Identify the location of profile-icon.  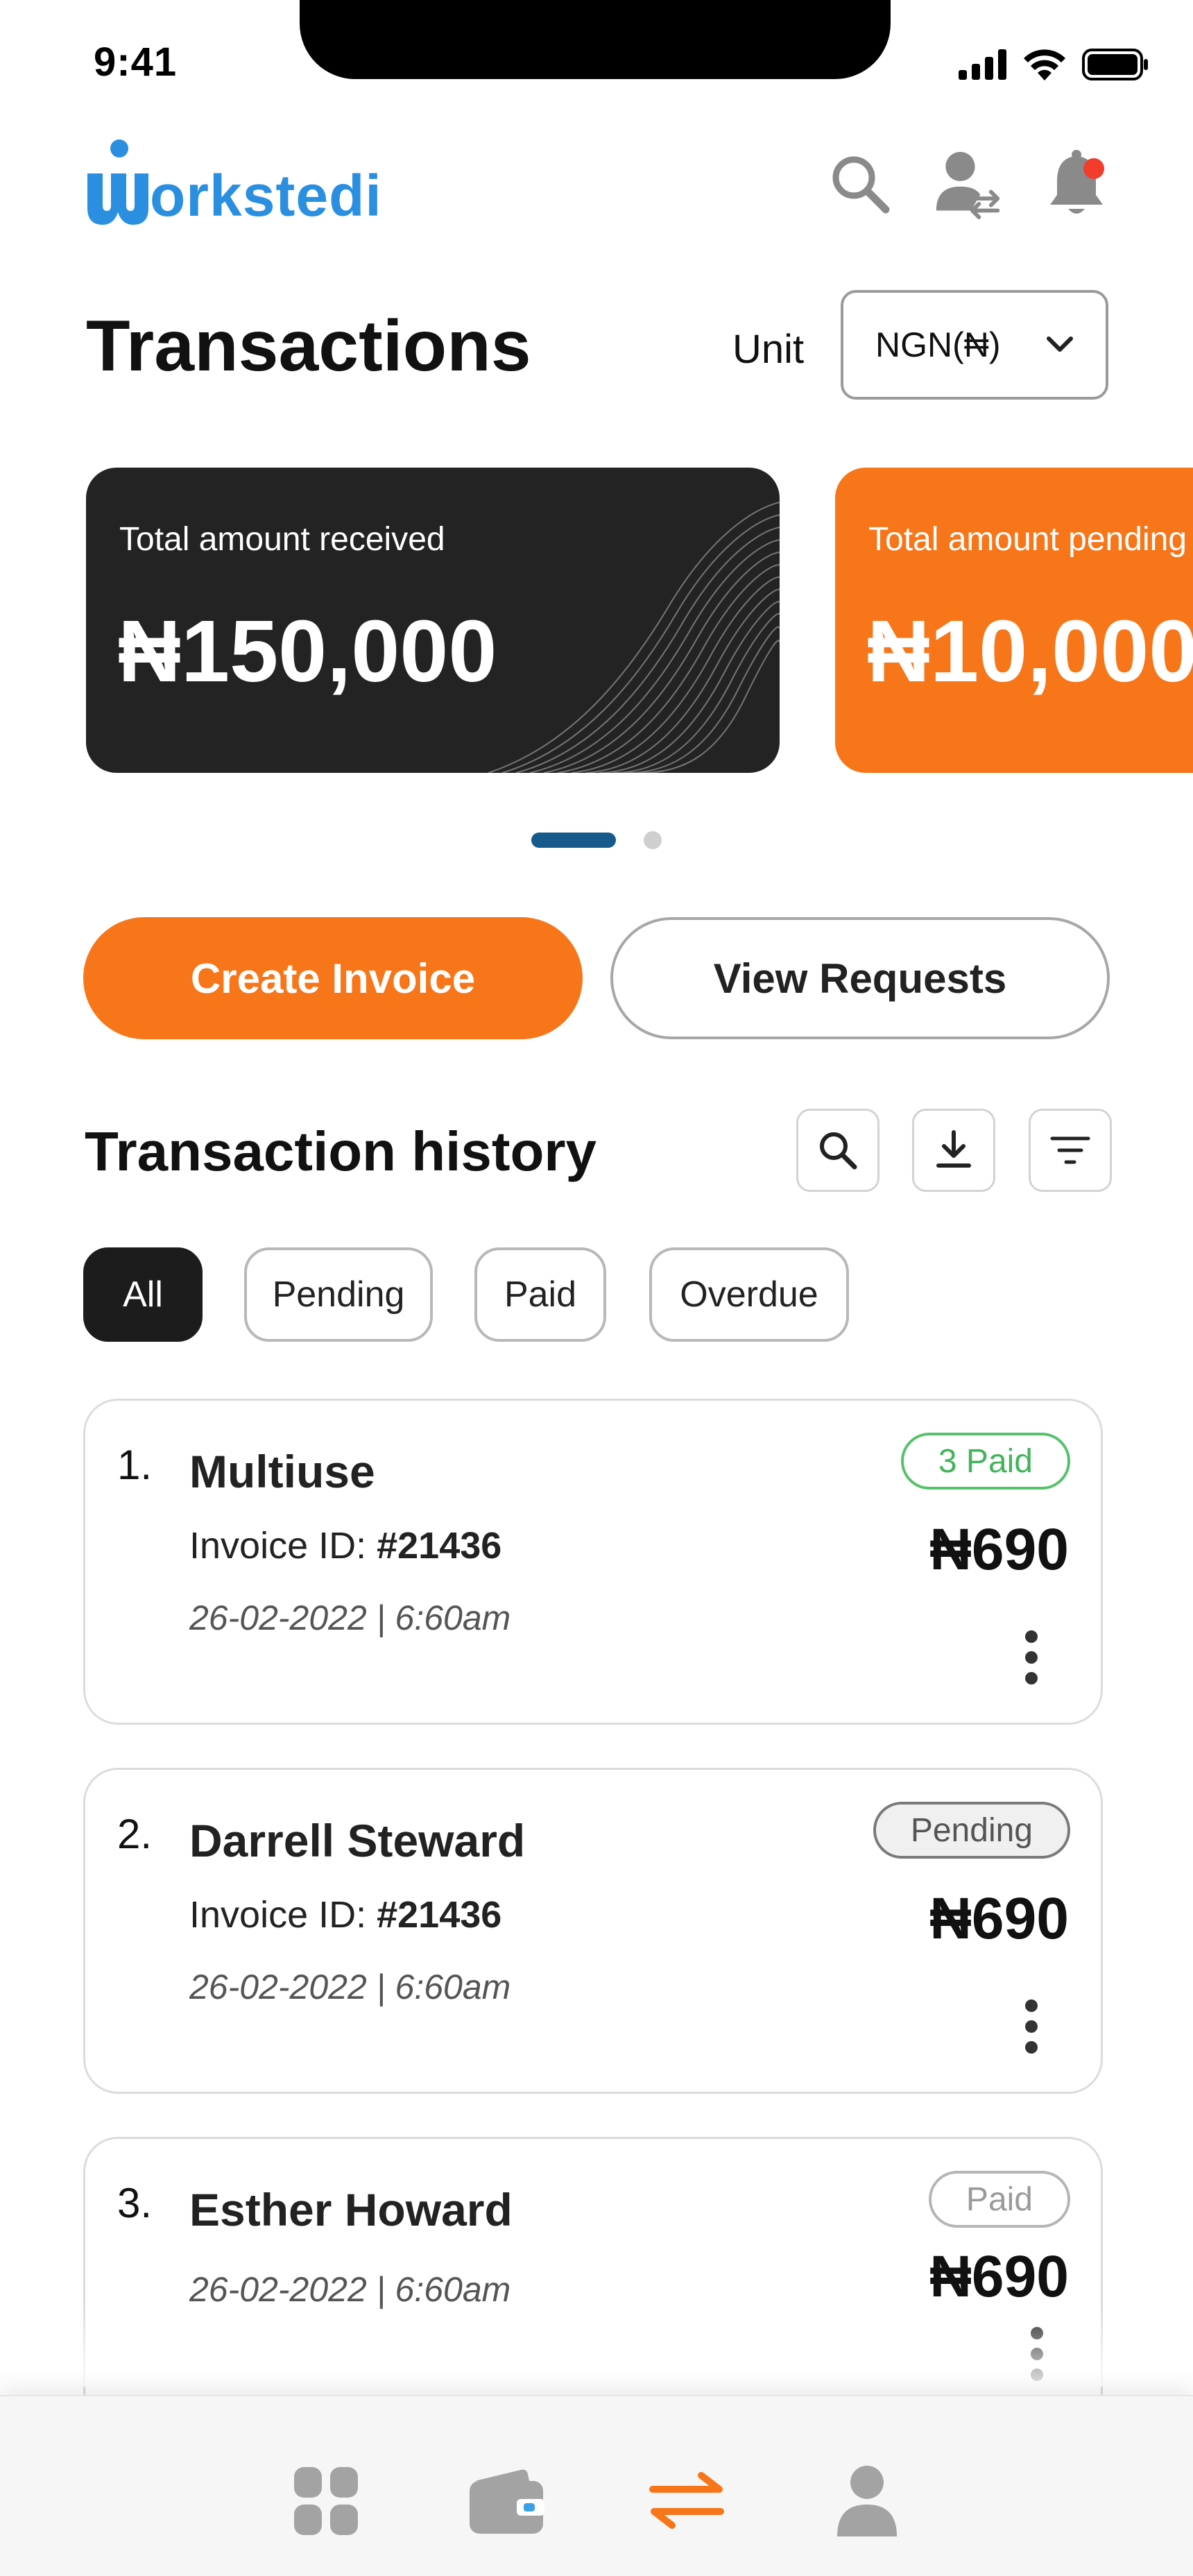
(867, 2501).